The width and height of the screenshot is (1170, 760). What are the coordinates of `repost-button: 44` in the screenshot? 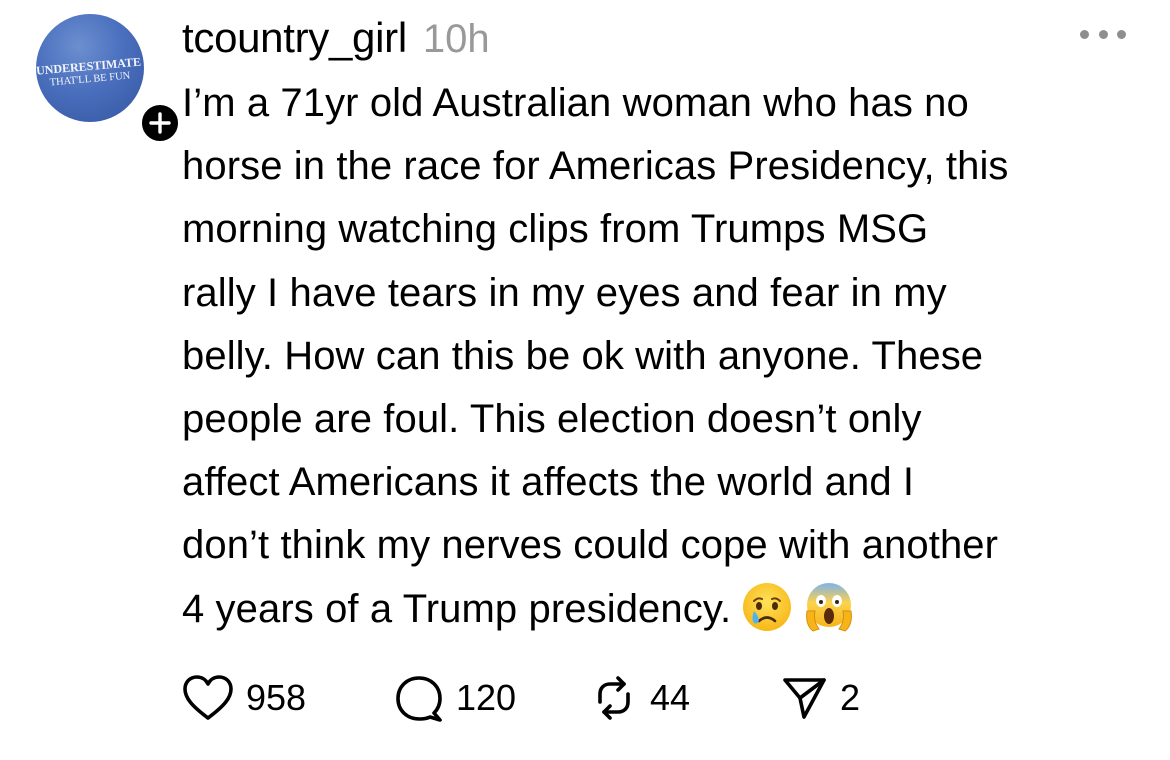 It's located at (685, 698).